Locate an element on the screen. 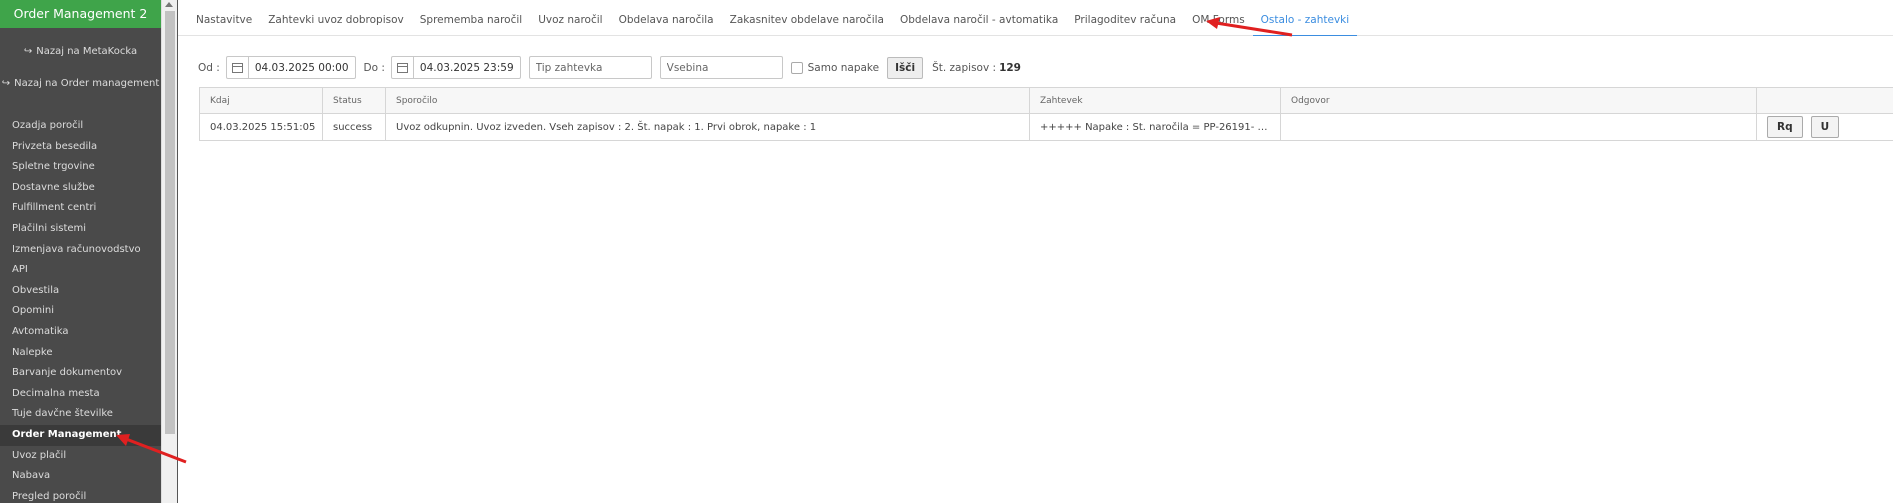 This screenshot has height=503, width=1893. sidebar-item: Opomini is located at coordinates (80, 311).